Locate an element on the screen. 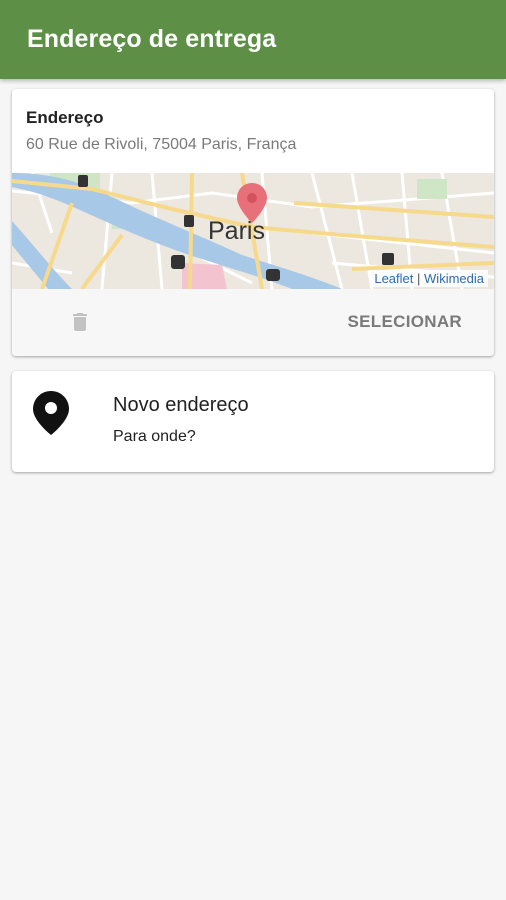 The width and height of the screenshot is (506, 900). trash-icon is located at coordinates (80, 322).